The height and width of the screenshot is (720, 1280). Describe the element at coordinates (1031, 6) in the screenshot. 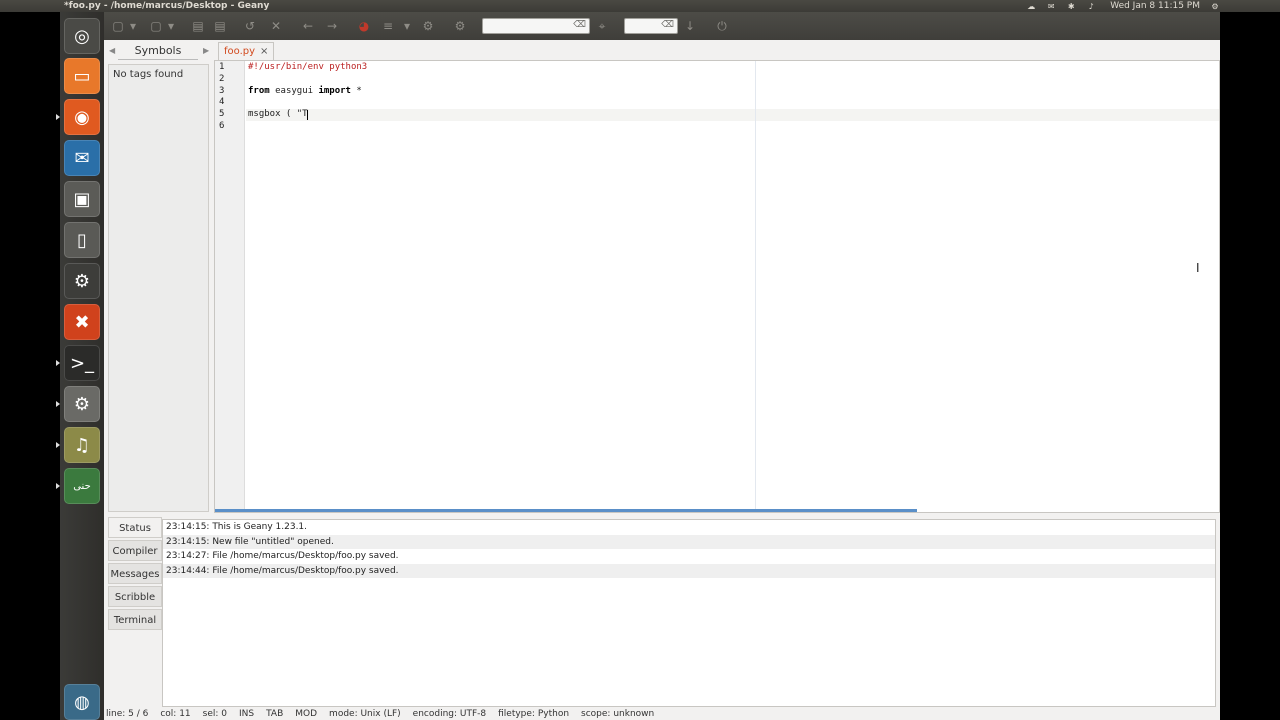

I see `cloud-icon: ☁` at that location.